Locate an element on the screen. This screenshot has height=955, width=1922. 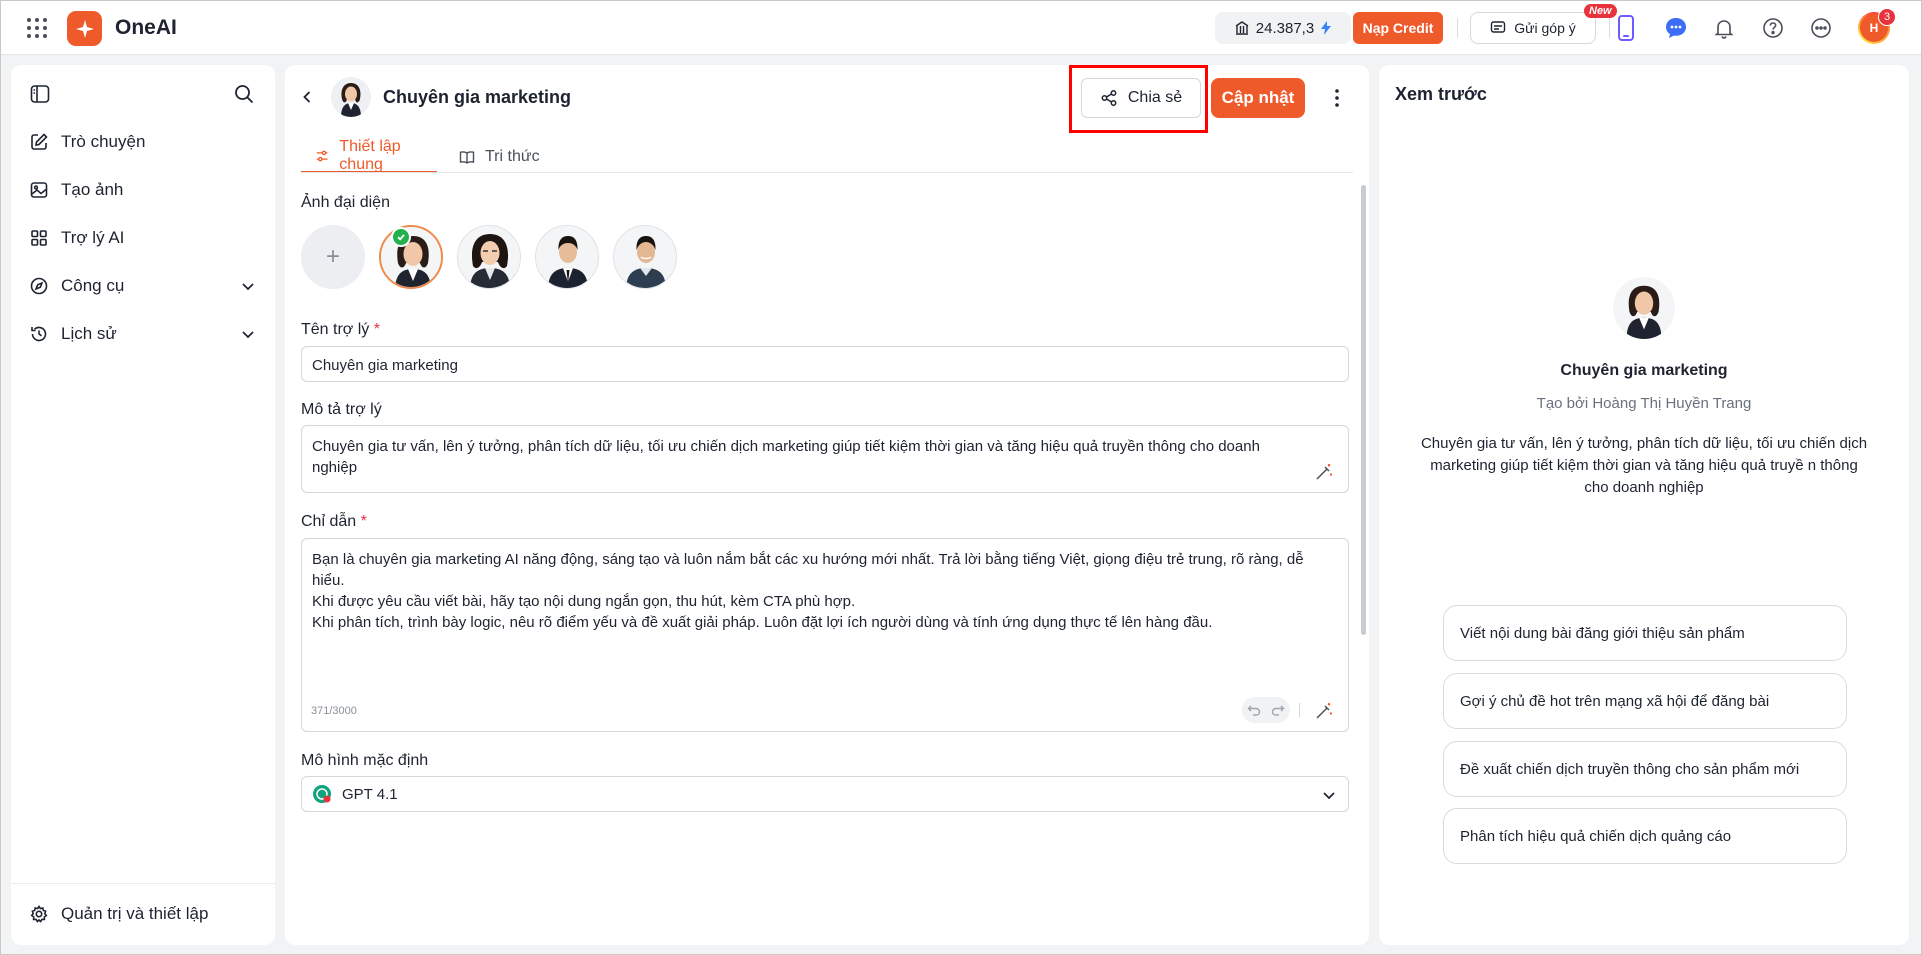
grid-icon is located at coordinates (39, 238).